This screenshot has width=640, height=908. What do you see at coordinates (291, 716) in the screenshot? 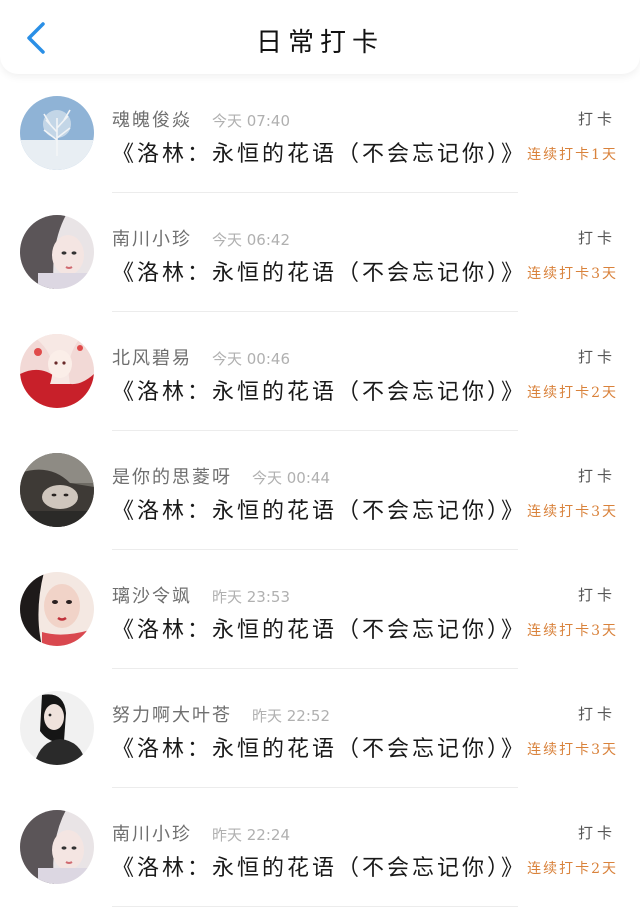
I see `timestamp: 昨天 22:52` at bounding box center [291, 716].